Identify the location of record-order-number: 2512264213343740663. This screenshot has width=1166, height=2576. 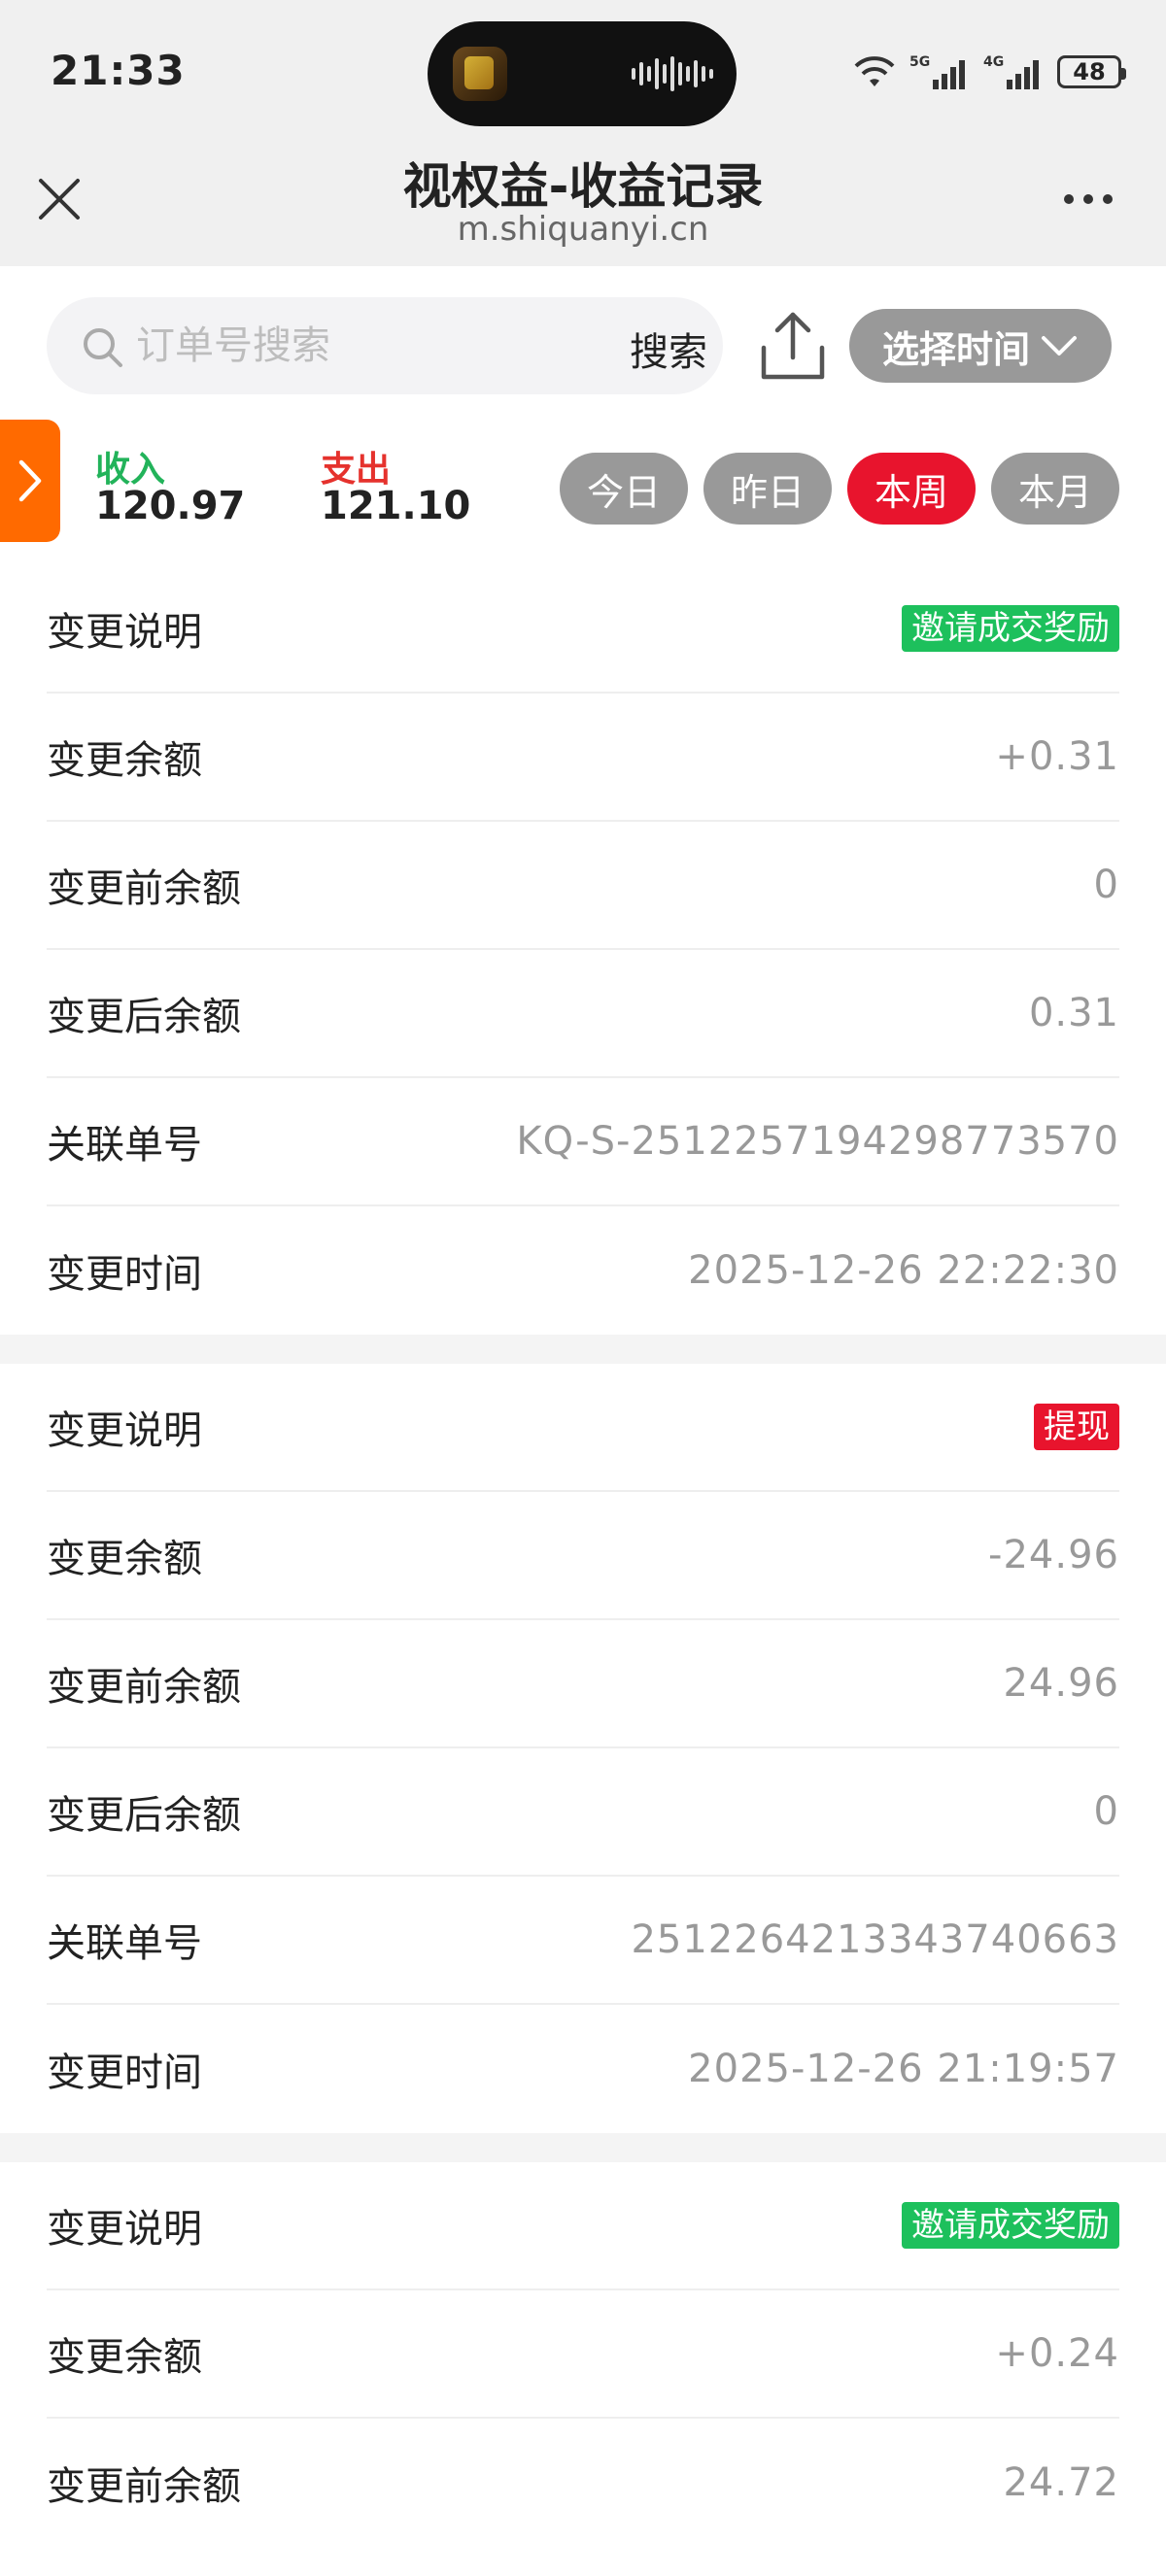
(875, 1939).